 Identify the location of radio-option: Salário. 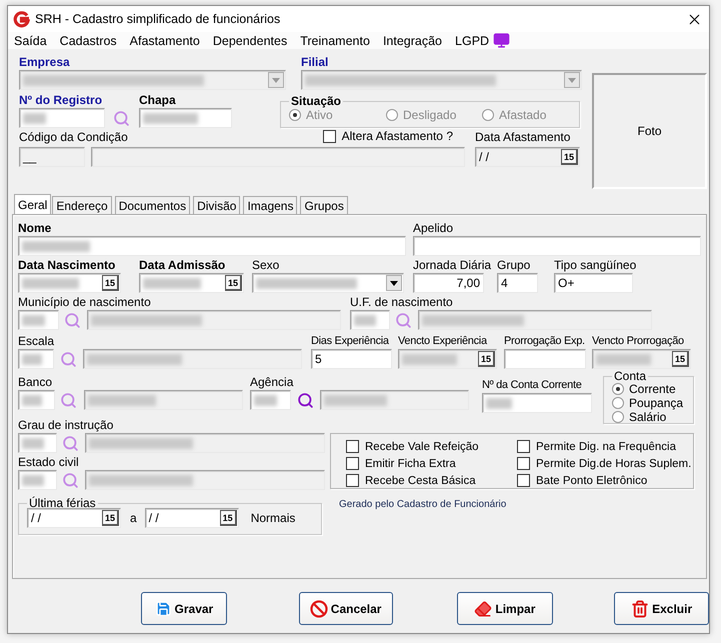
(652, 417).